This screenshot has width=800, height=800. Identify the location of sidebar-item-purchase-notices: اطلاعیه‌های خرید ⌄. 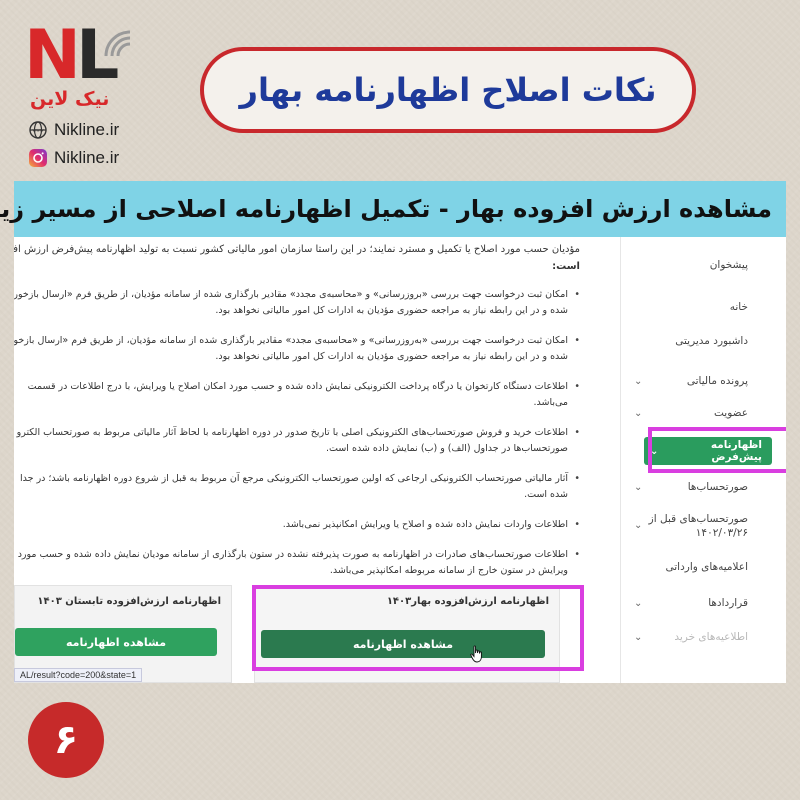
(706, 637).